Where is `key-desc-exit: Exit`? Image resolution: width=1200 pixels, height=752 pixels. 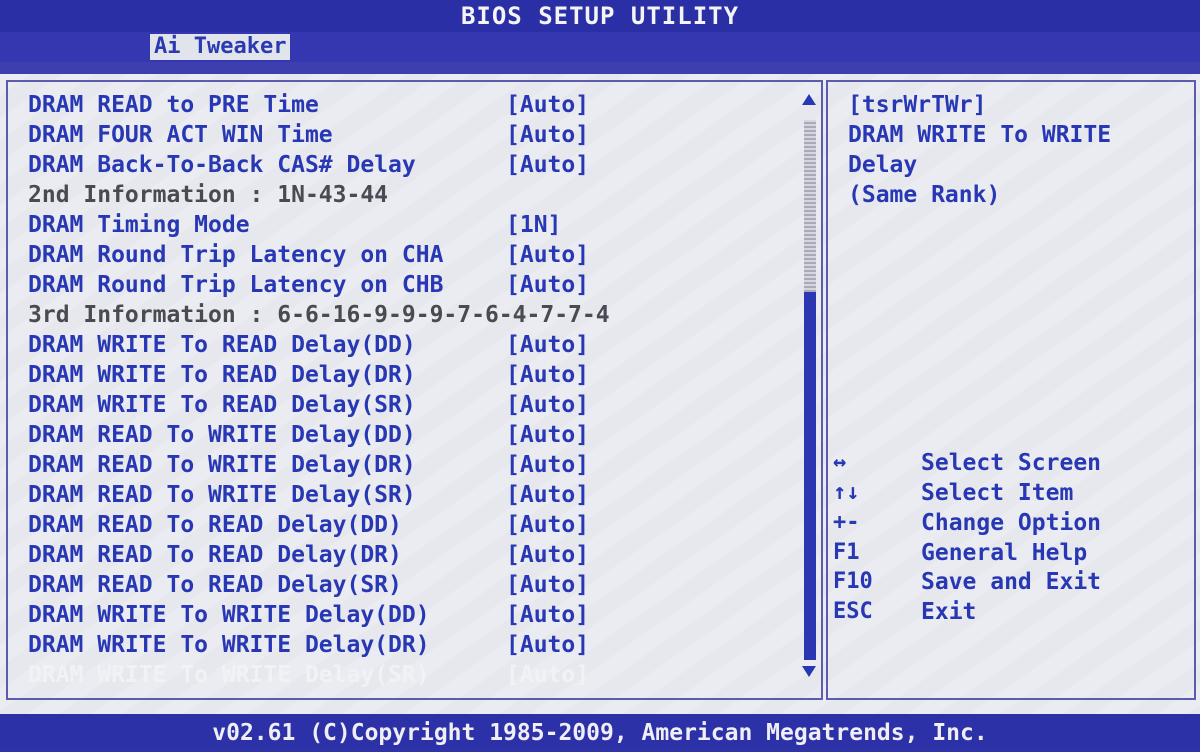 key-desc-exit: Exit is located at coordinates (949, 612).